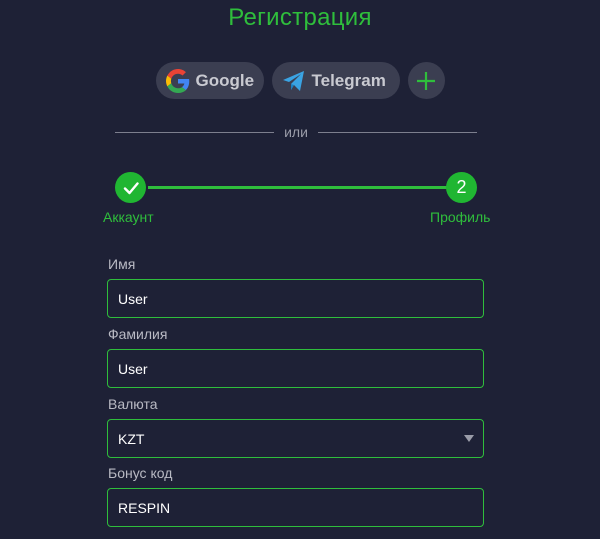  I want to click on telegram-login-button: Telegram, so click(335, 80).